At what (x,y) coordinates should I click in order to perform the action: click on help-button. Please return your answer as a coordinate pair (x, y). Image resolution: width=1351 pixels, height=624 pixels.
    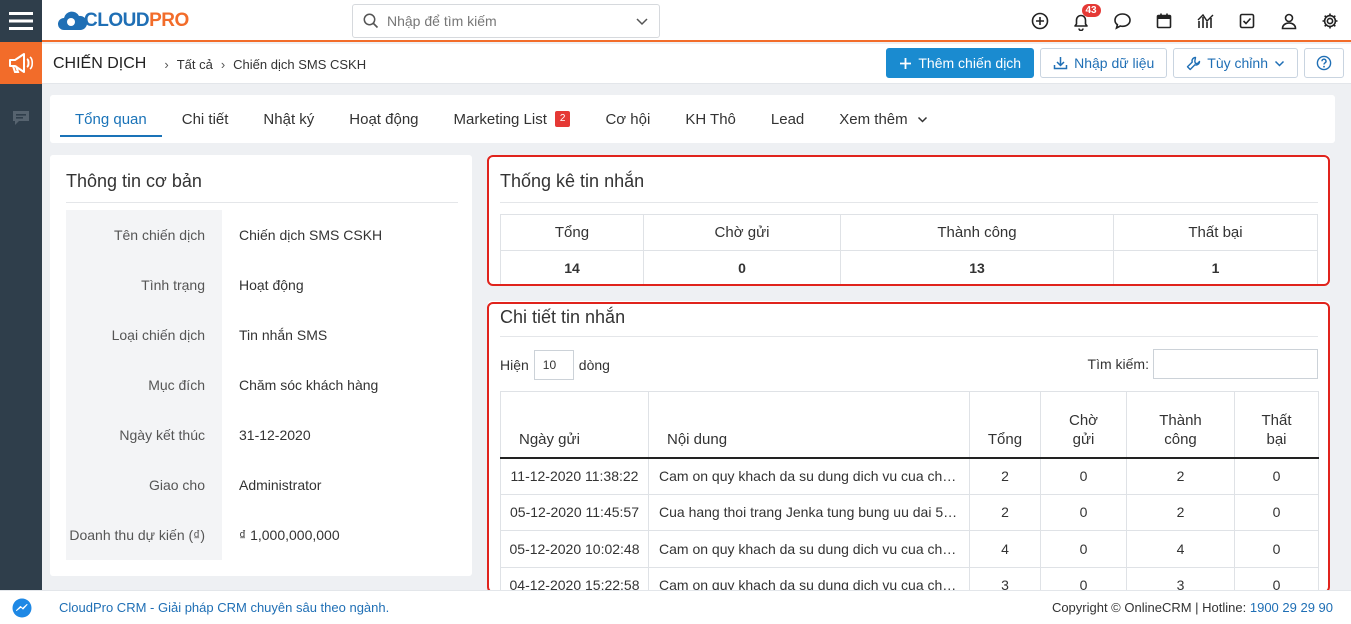
    Looking at the image, I should click on (1324, 63).